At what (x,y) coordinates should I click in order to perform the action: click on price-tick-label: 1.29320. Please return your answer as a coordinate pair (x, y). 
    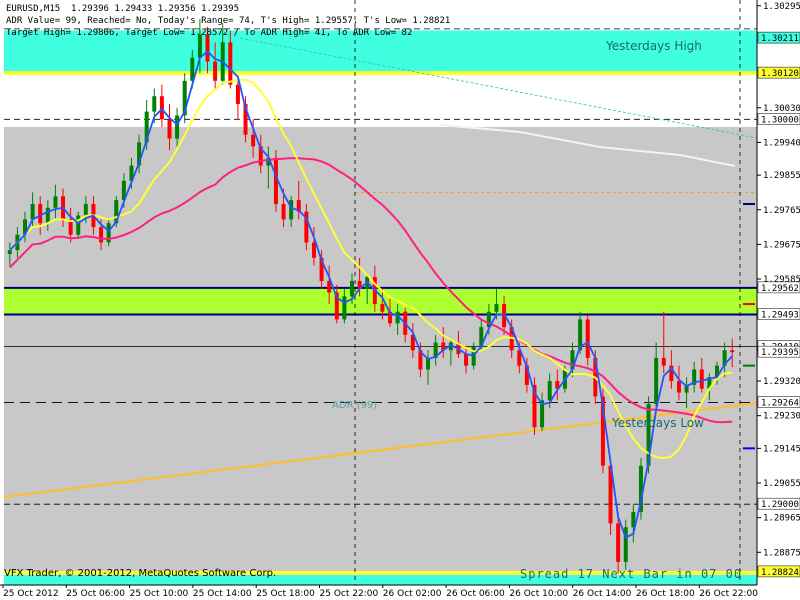
    Looking at the image, I should click on (781, 382).